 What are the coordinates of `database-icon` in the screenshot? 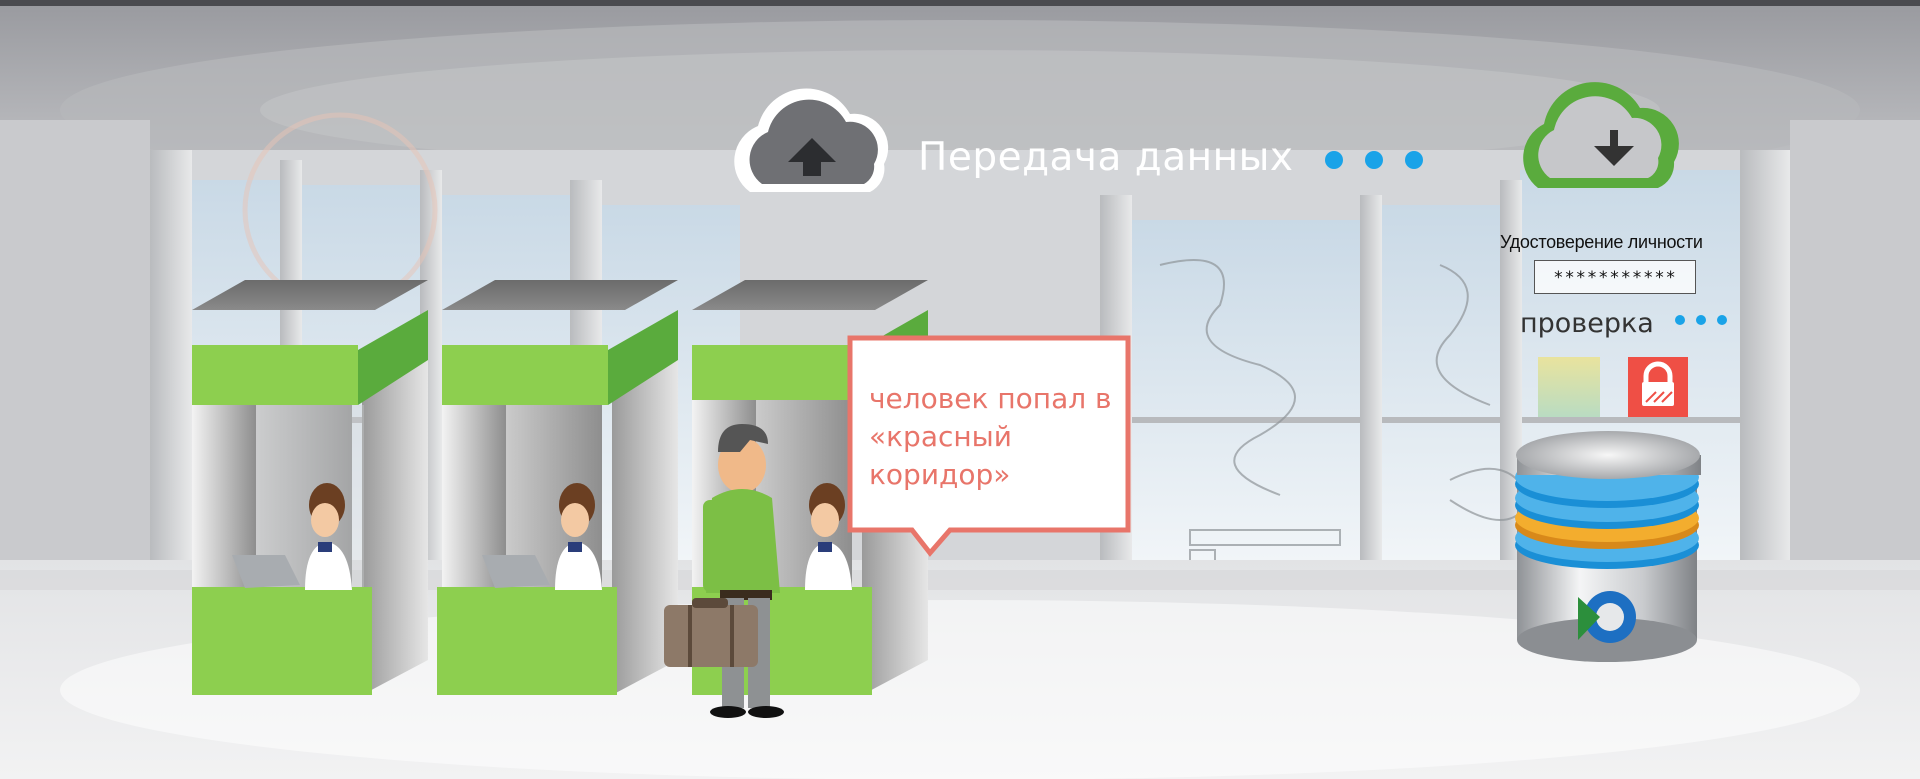 It's located at (1608, 546).